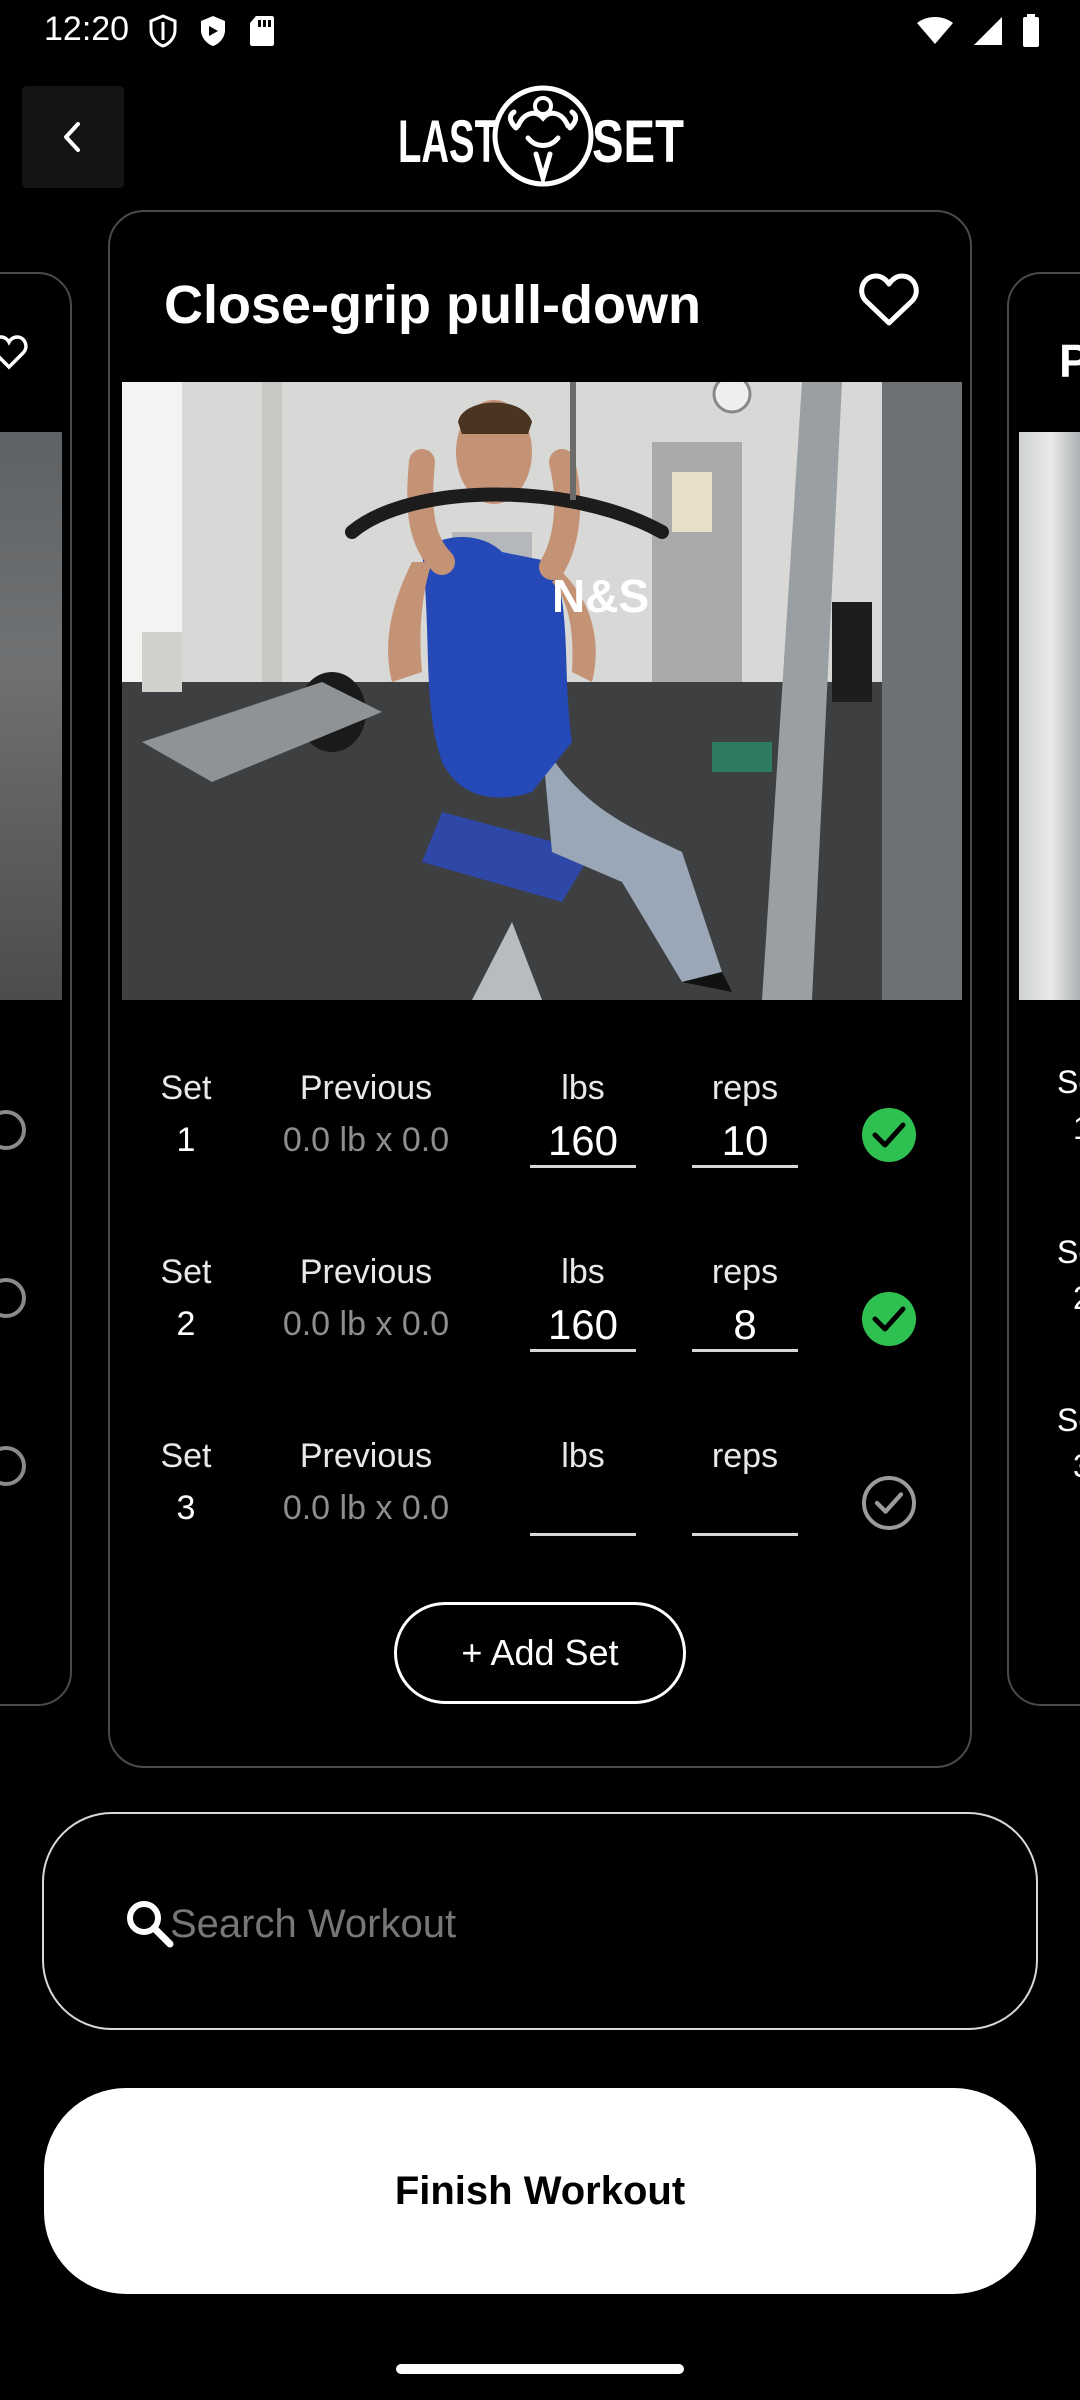 This screenshot has height=2400, width=1080. What do you see at coordinates (600, 596) in the screenshot?
I see `svg-text: N&S` at bounding box center [600, 596].